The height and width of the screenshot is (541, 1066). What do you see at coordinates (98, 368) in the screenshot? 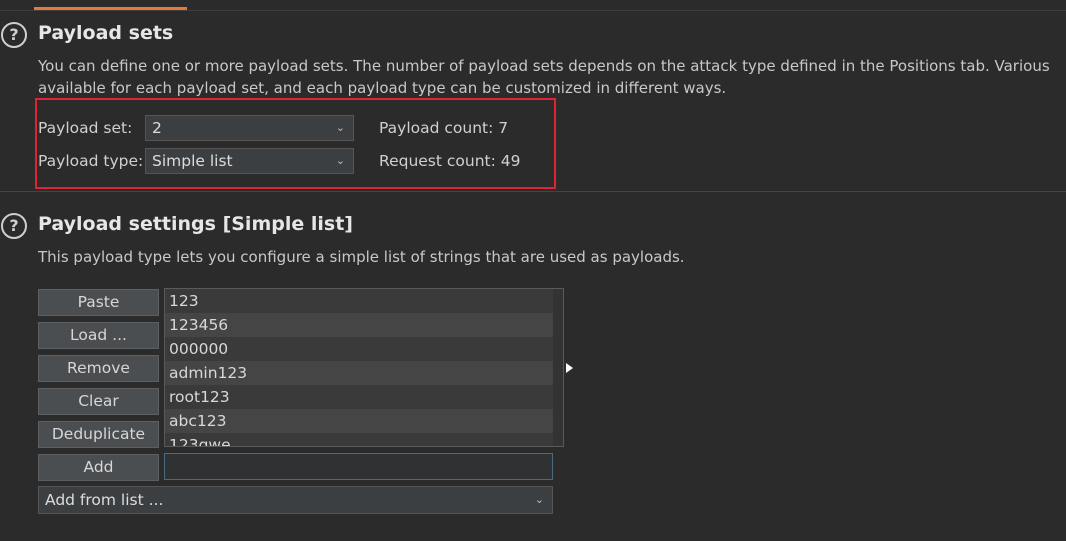
I see `remove-button: Remove` at bounding box center [98, 368].